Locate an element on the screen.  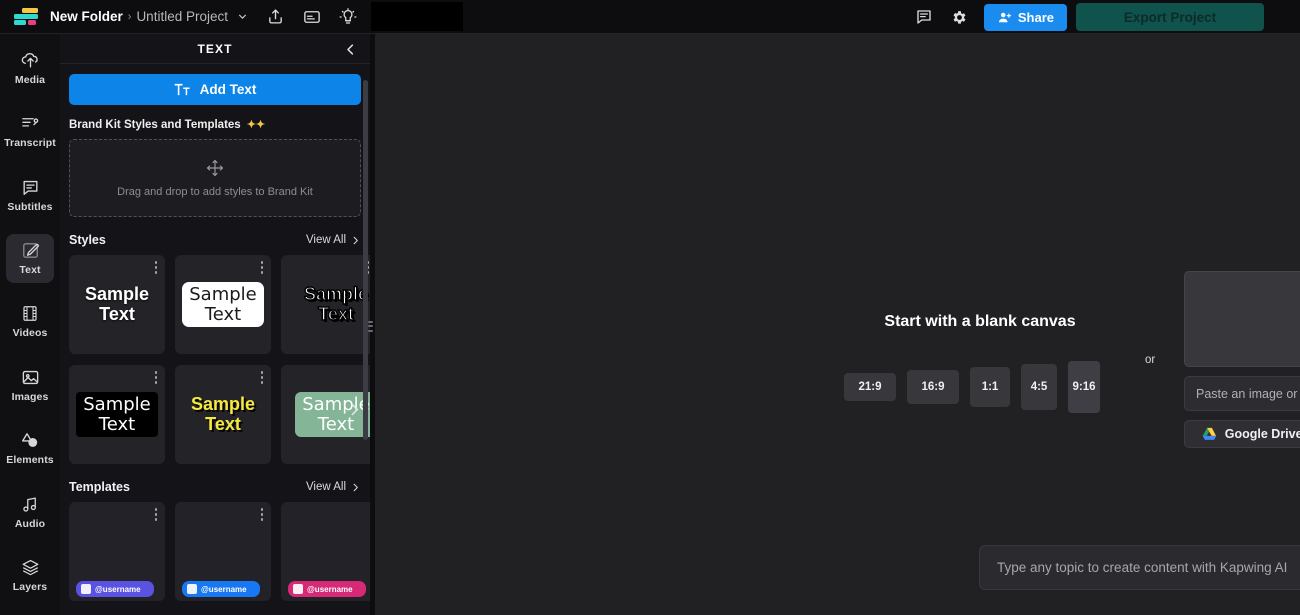
aspect-ratio-label: 21:9 is located at coordinates (870, 387).